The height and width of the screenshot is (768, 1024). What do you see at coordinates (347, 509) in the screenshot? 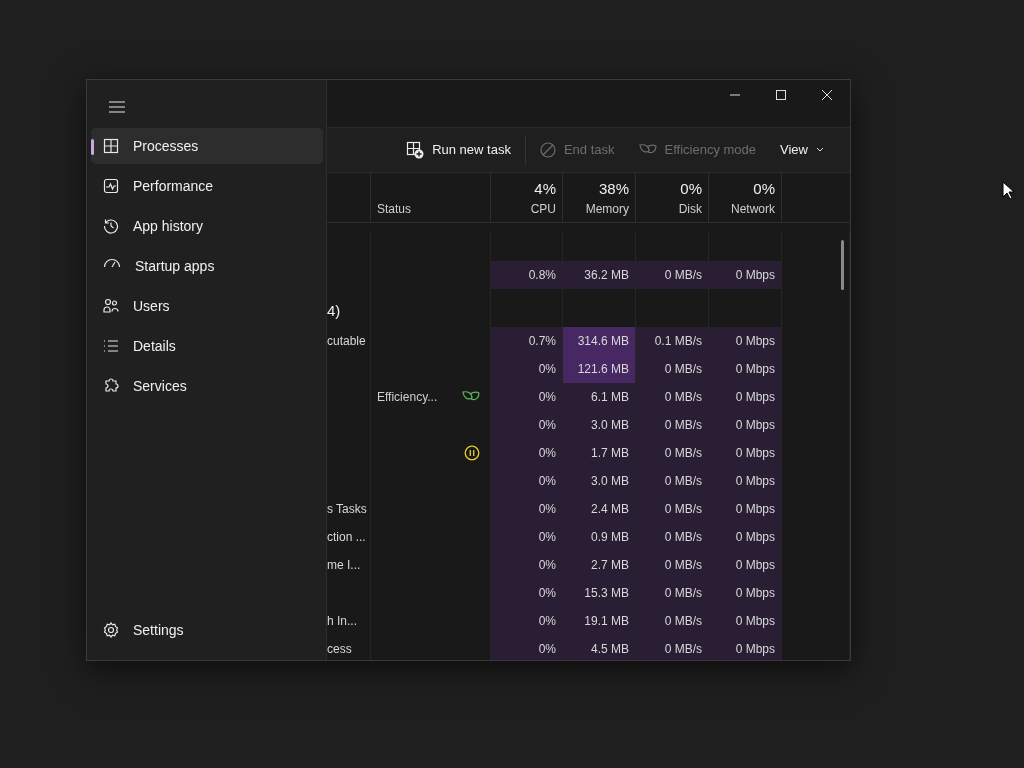
I see `process-name: s Tasks` at bounding box center [347, 509].